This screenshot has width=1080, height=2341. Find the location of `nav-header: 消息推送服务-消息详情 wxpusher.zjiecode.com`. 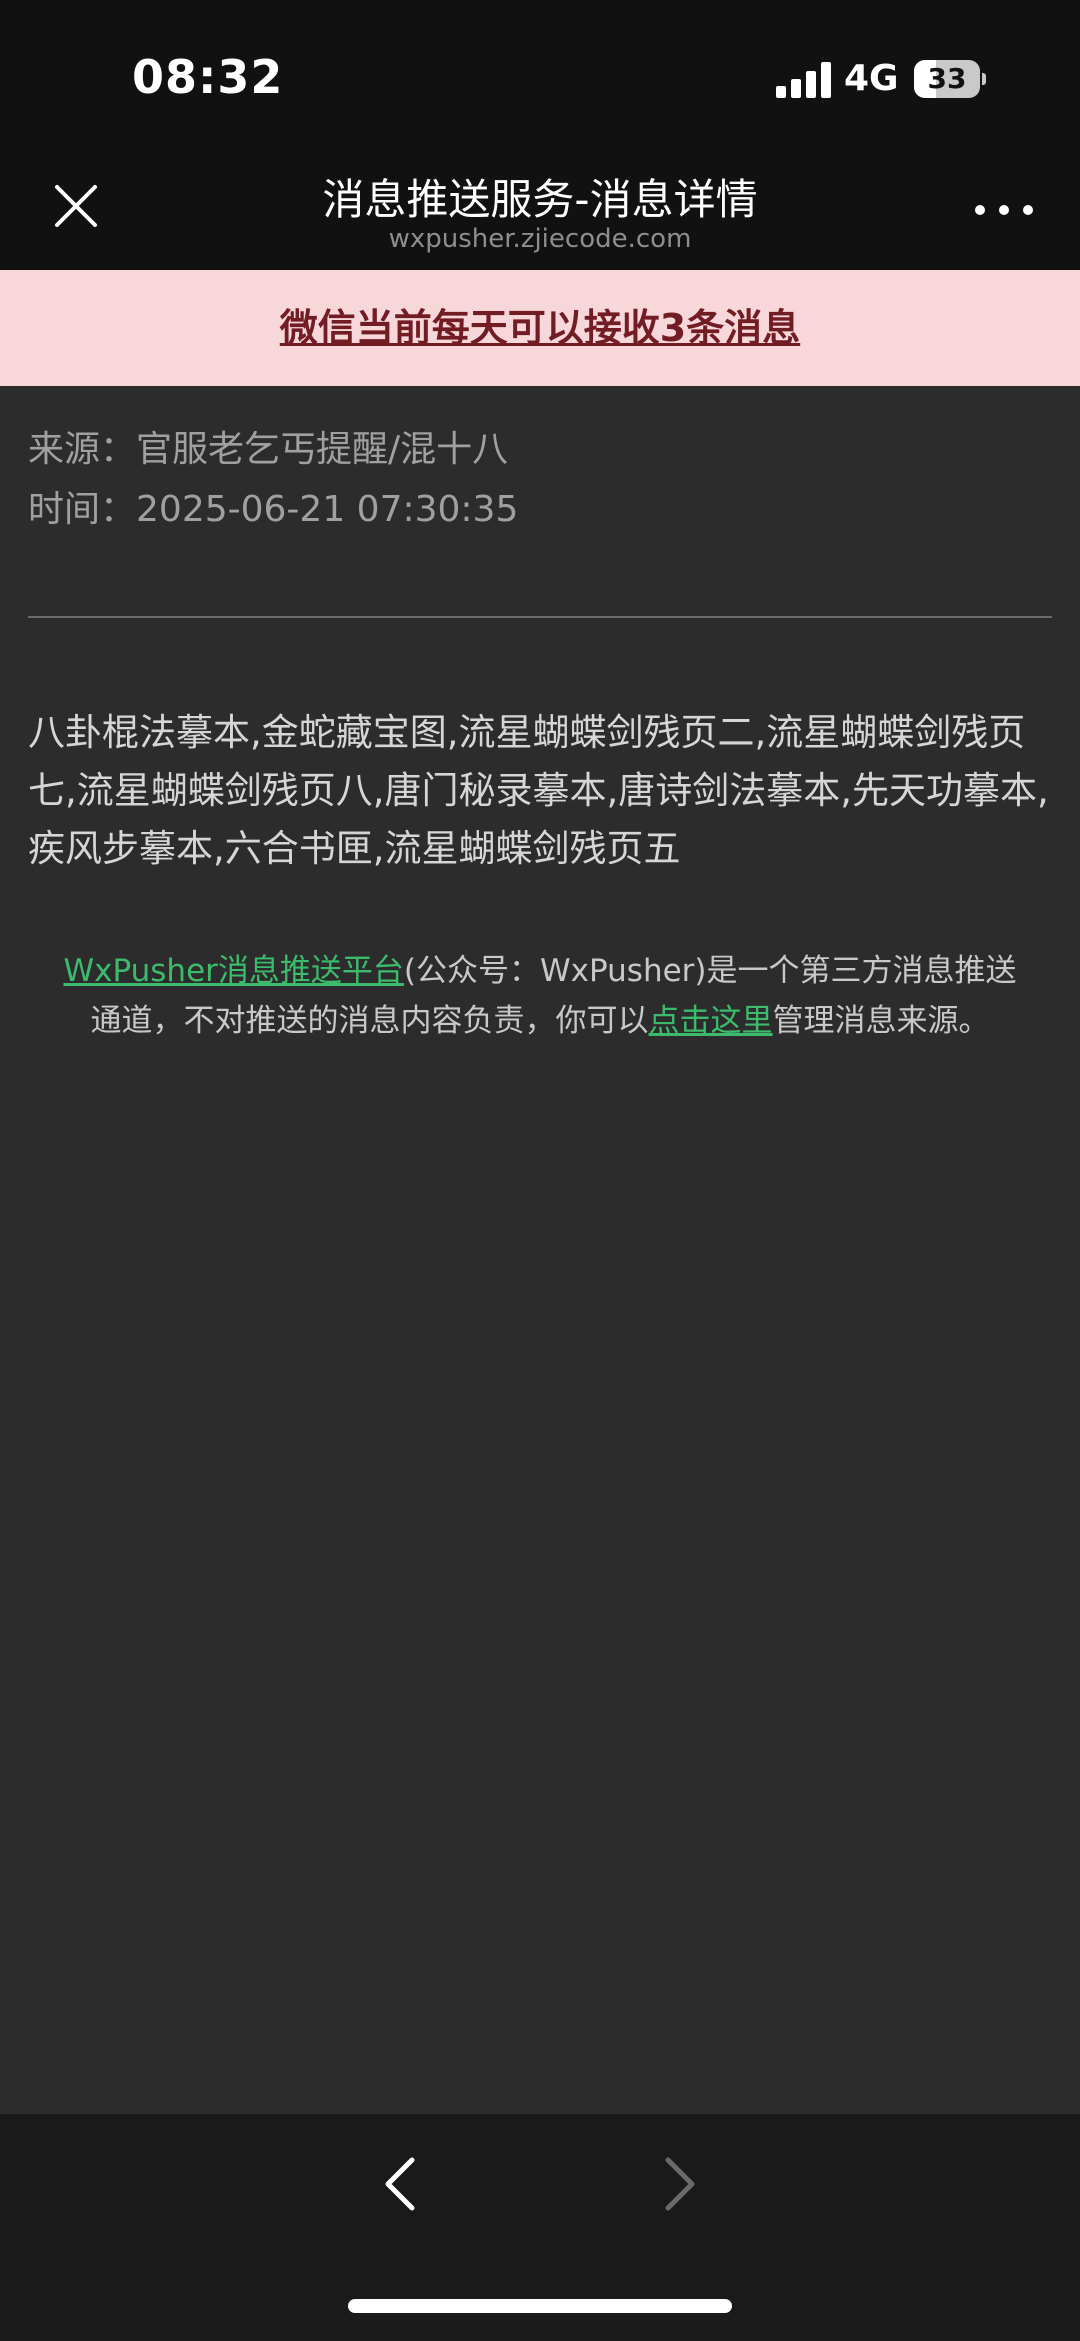

nav-header: 消息推送服务-消息详情 wxpusher.zjiecode.com is located at coordinates (540, 215).